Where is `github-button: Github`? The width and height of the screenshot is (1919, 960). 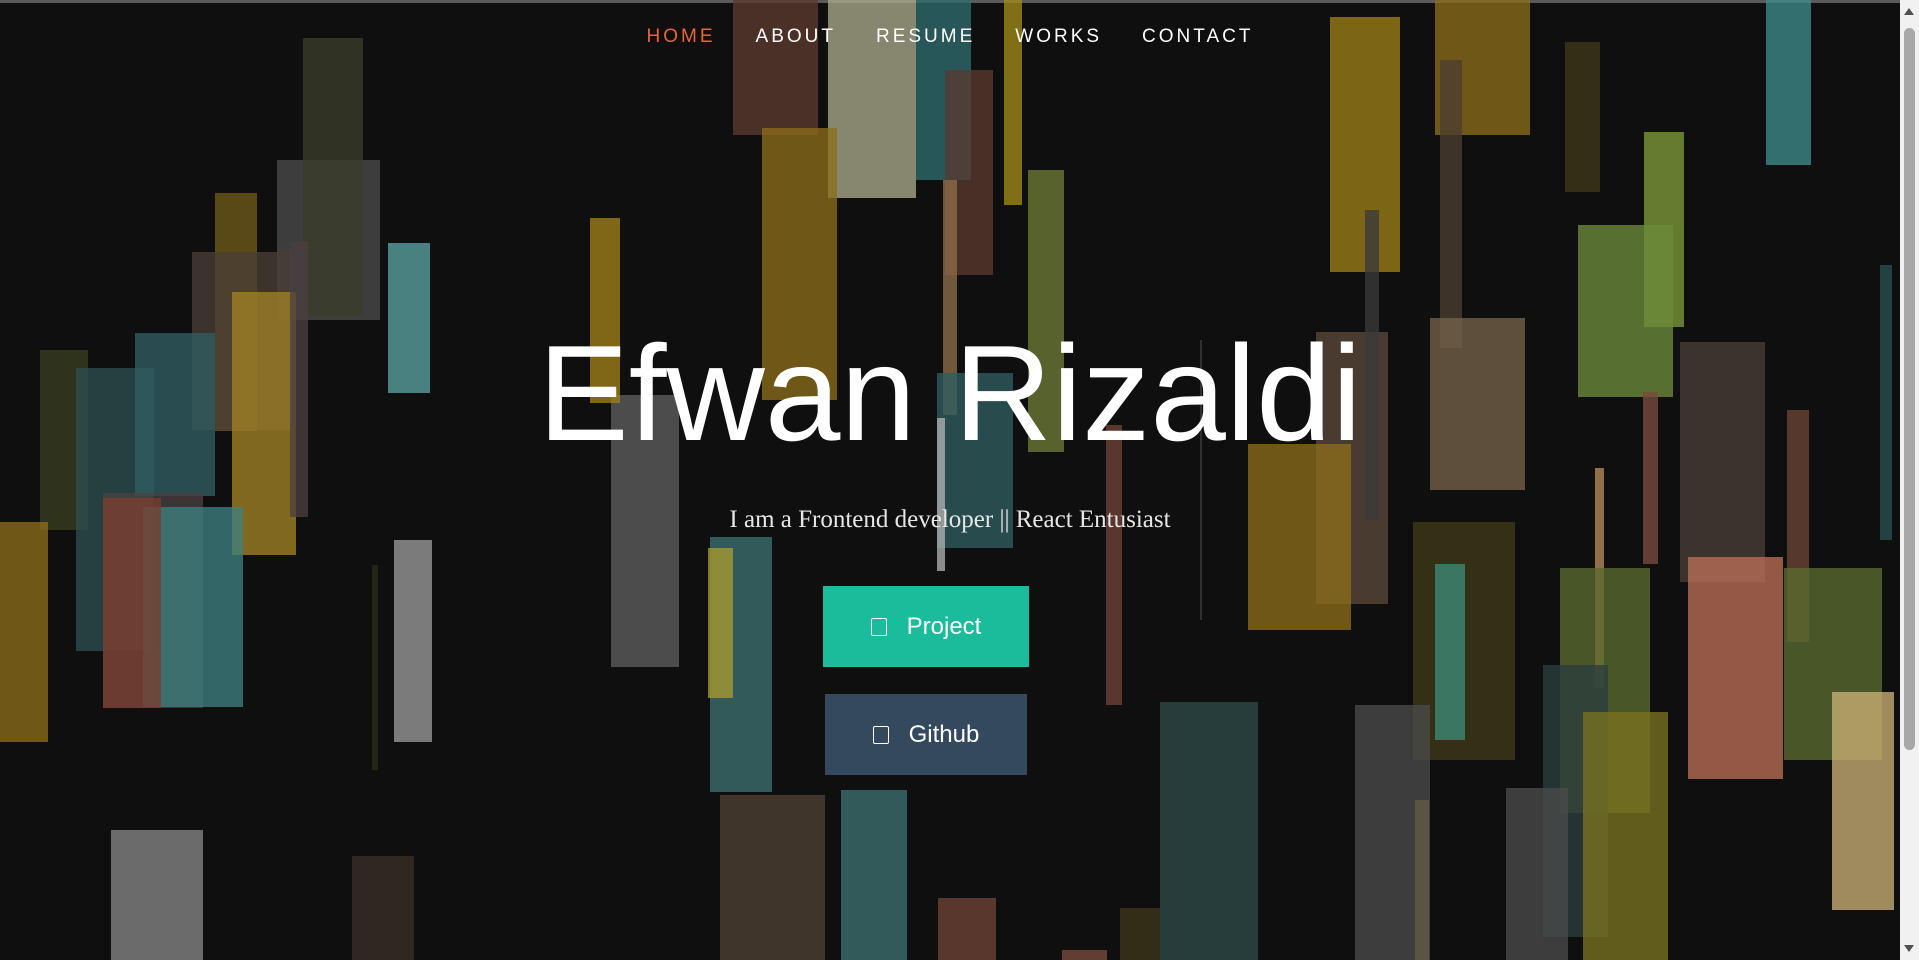
github-button: Github is located at coordinates (926, 734).